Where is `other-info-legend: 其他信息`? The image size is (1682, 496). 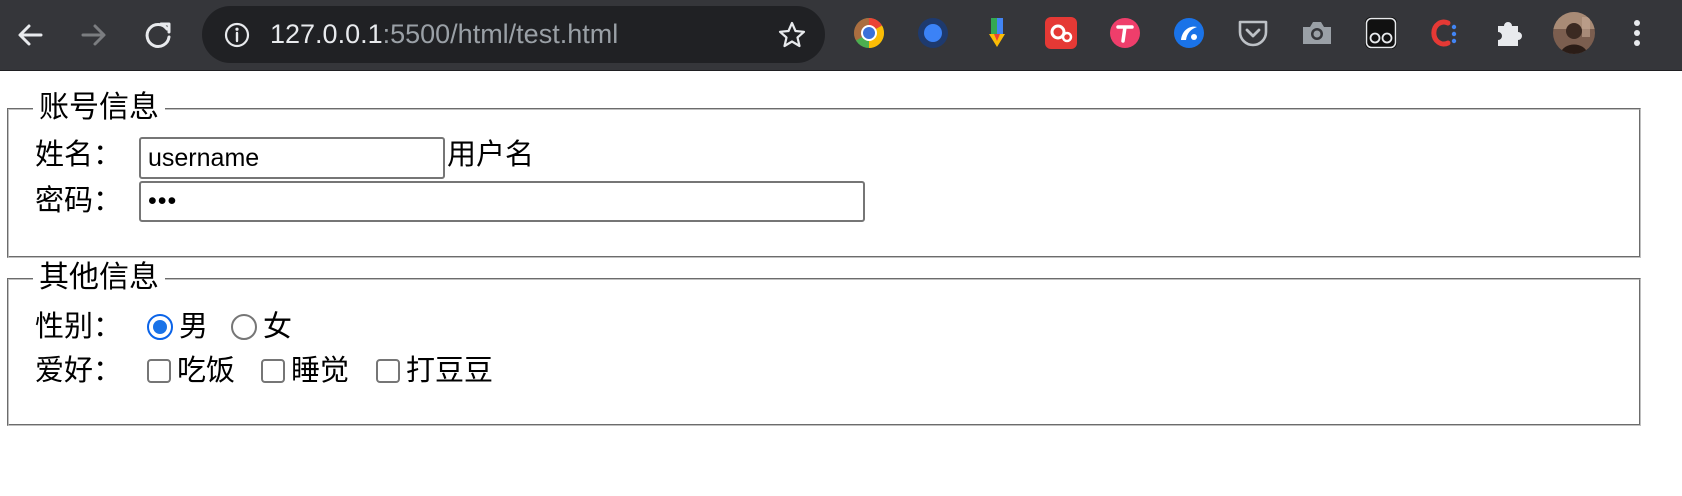 other-info-legend: 其他信息 is located at coordinates (99, 278).